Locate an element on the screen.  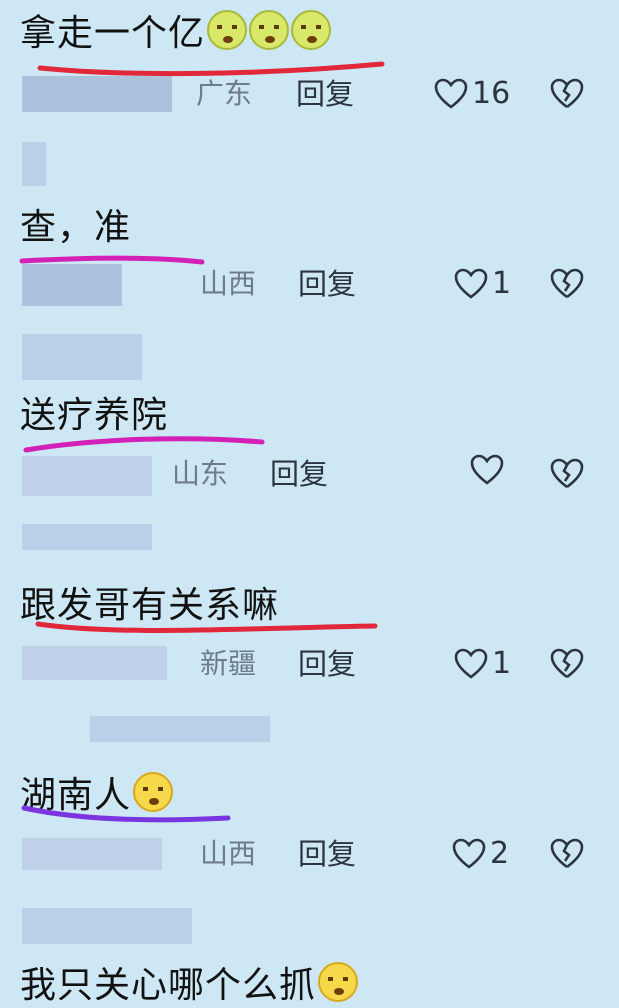
comment-meta: 山西 回复 1 is located at coordinates (309, 285).